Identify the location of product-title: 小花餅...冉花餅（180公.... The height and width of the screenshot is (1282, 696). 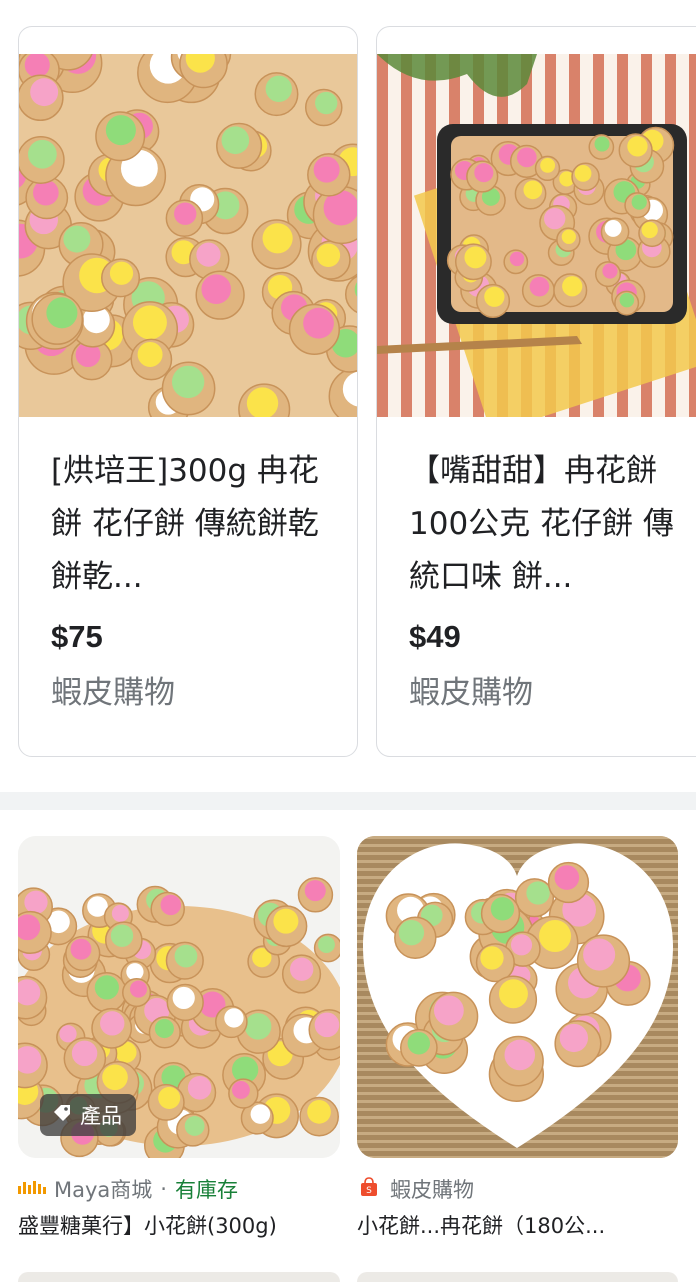
(517, 1225).